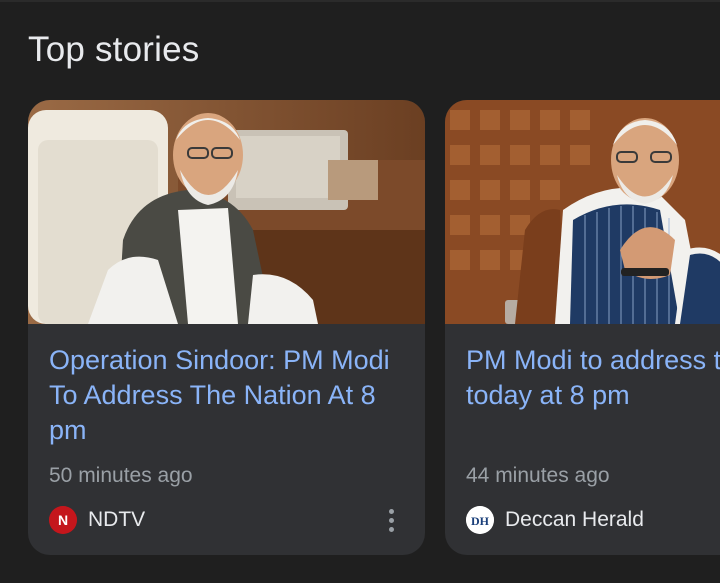  I want to click on more-options-button, so click(391, 520).